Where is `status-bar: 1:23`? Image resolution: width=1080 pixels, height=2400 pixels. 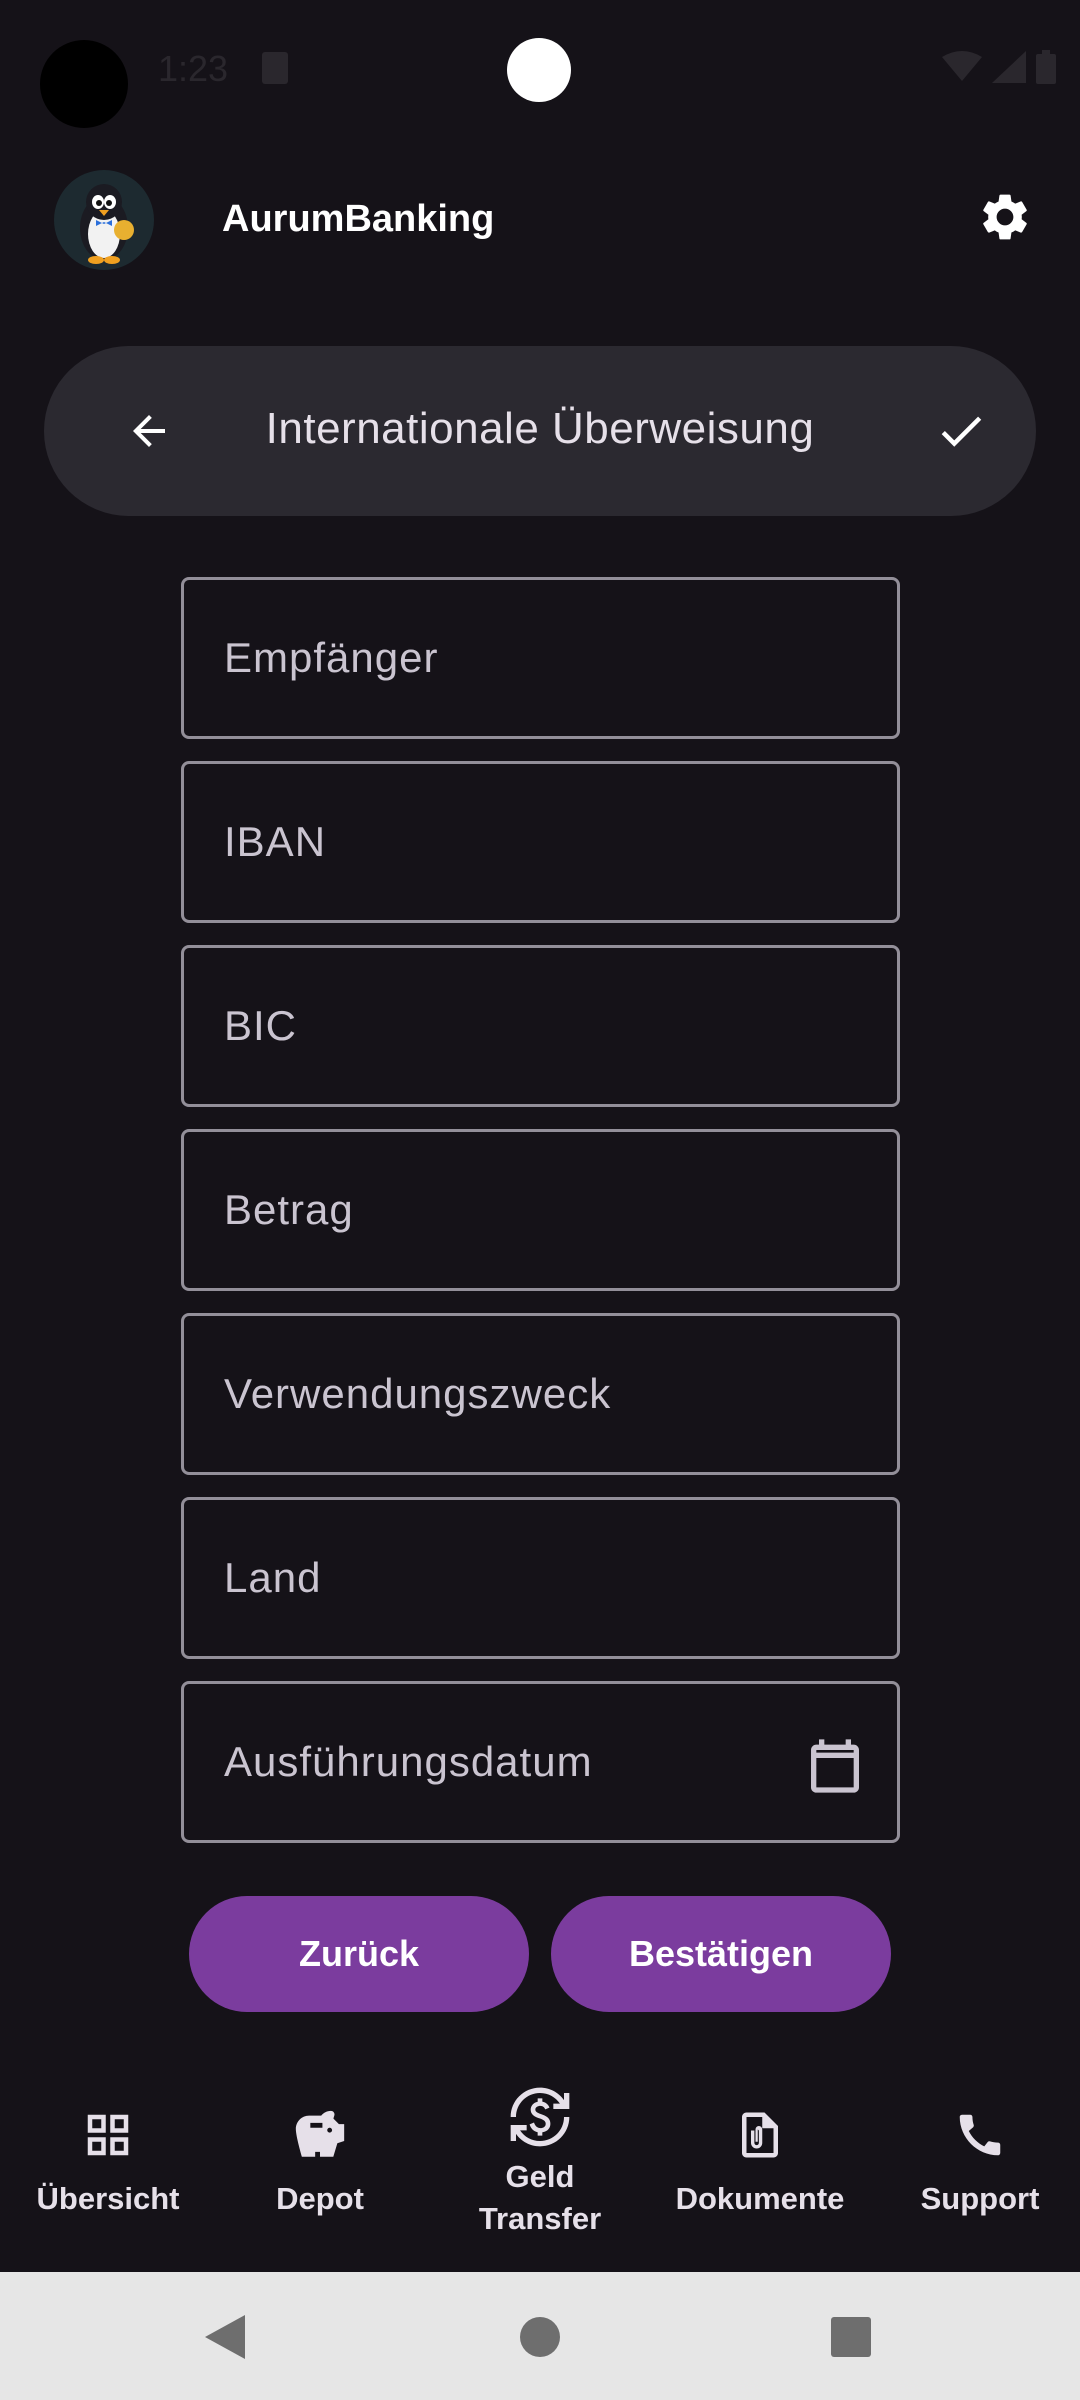 status-bar: 1:23 is located at coordinates (540, 70).